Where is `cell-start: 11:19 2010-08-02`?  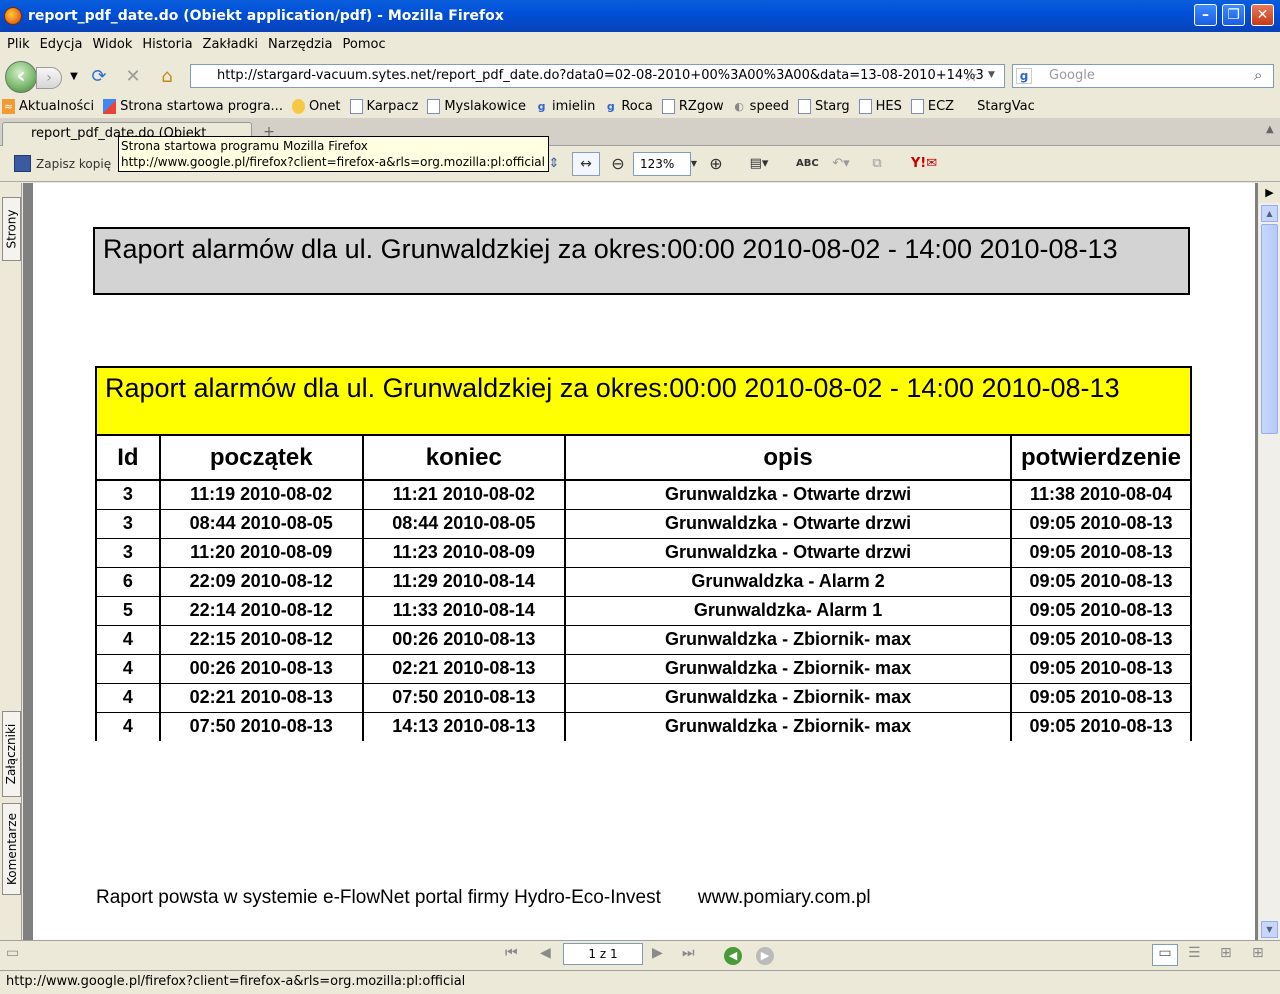 cell-start: 11:19 2010-08-02 is located at coordinates (261, 494).